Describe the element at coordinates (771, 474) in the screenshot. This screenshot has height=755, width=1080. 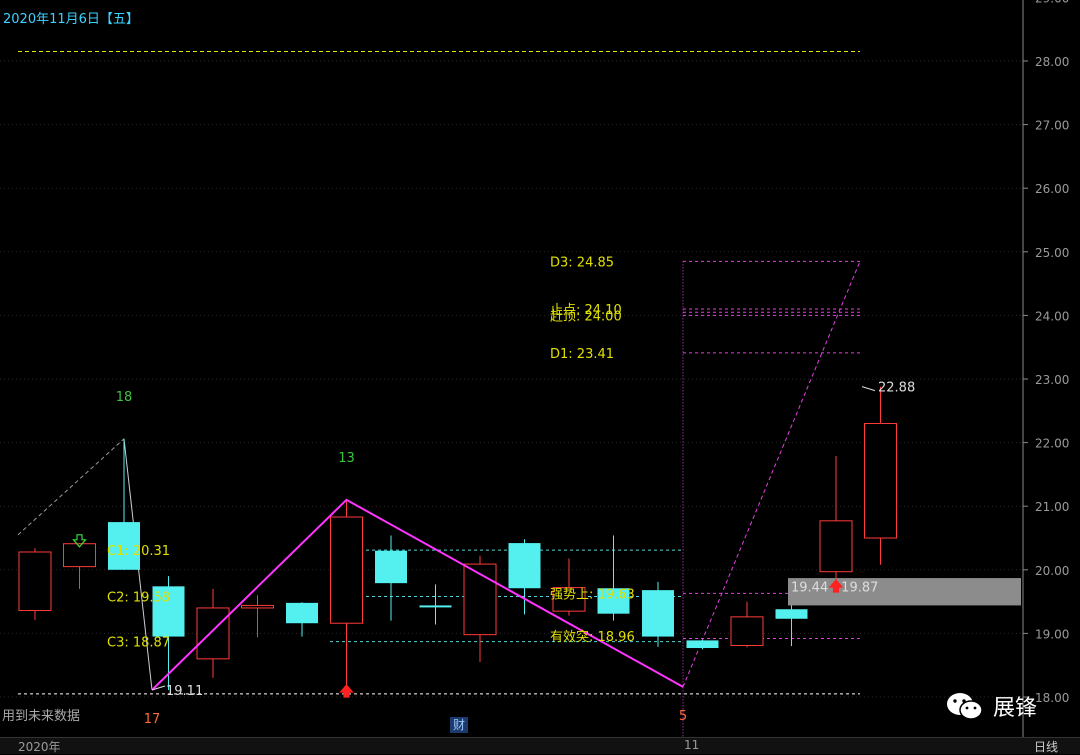
I see `projection-diagonal` at that location.